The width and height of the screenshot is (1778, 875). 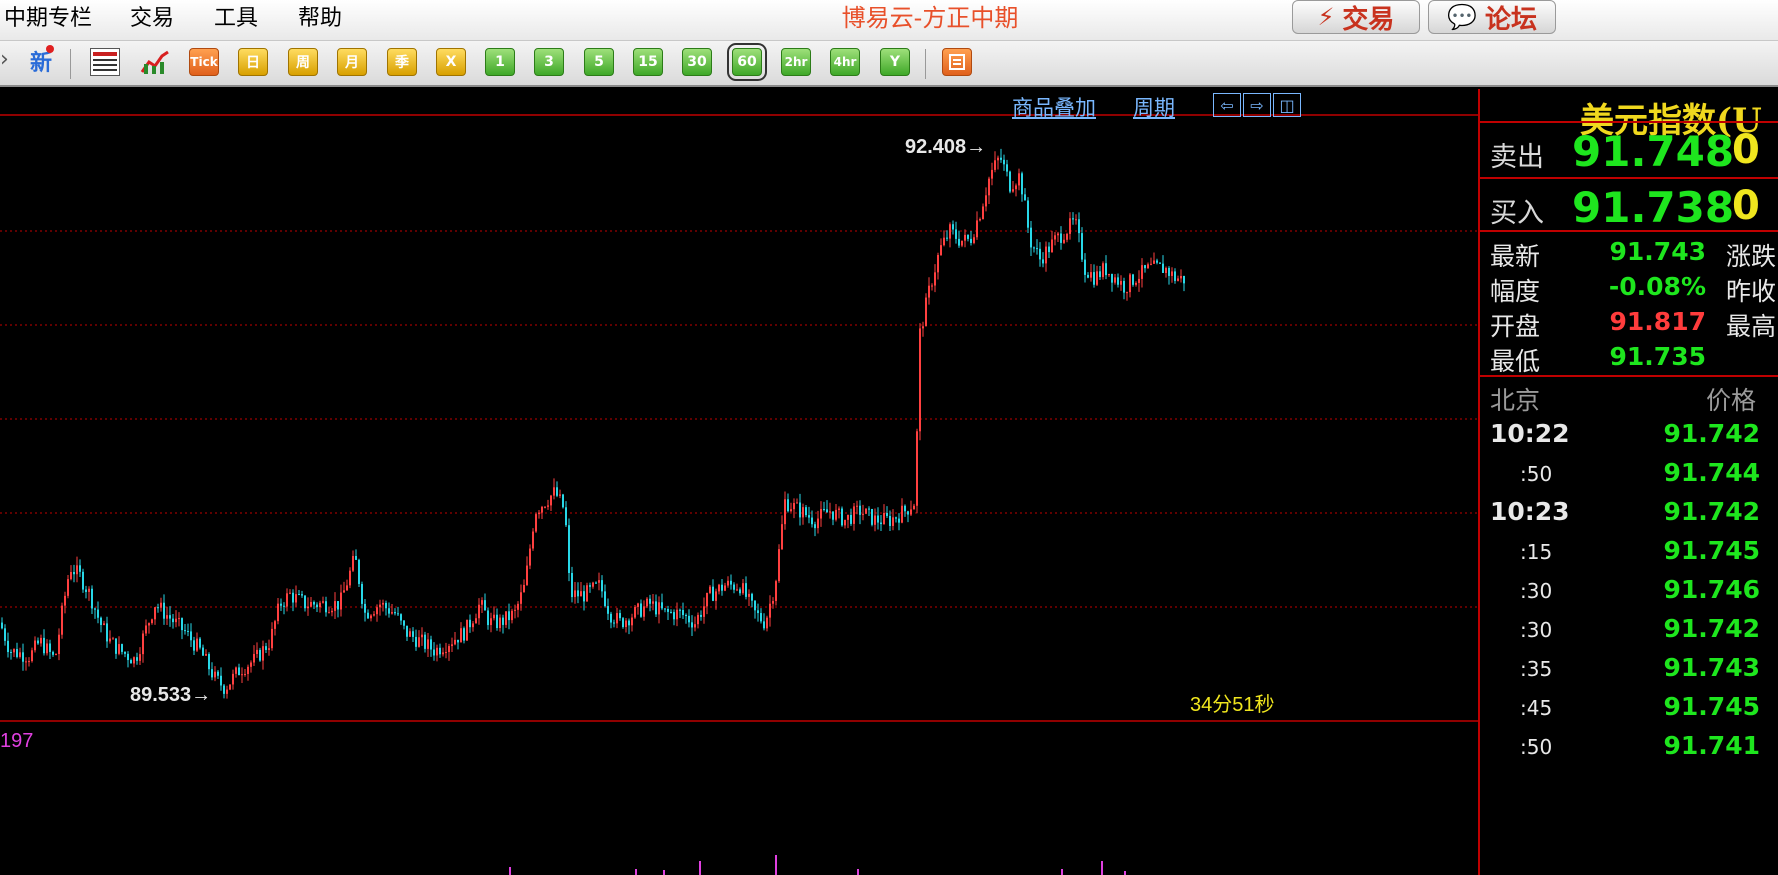 I want to click on trade-button: ⚡ 交易, so click(x=1356, y=17).